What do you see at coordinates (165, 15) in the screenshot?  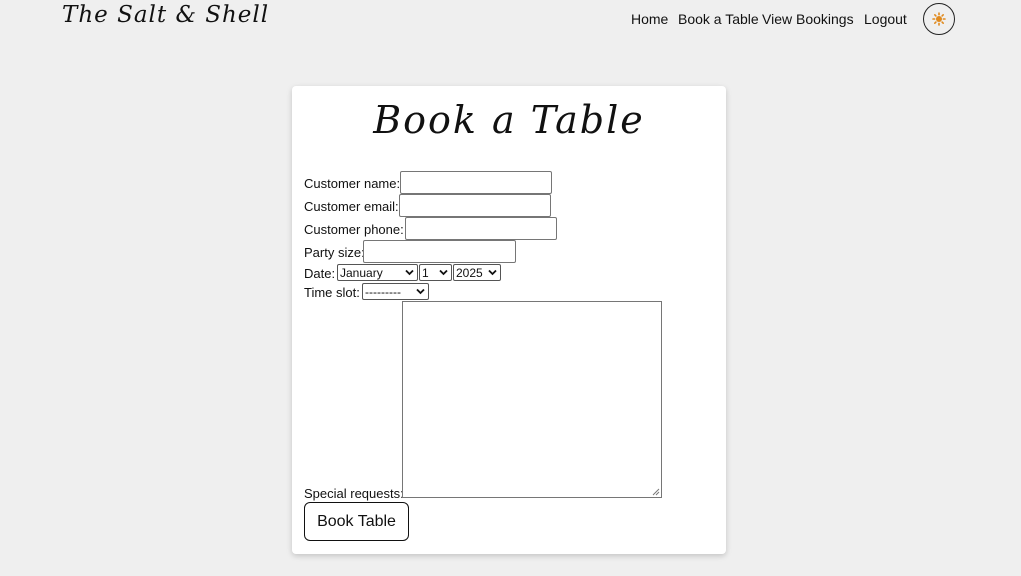 I see `site-logo: The Salt & Shell` at bounding box center [165, 15].